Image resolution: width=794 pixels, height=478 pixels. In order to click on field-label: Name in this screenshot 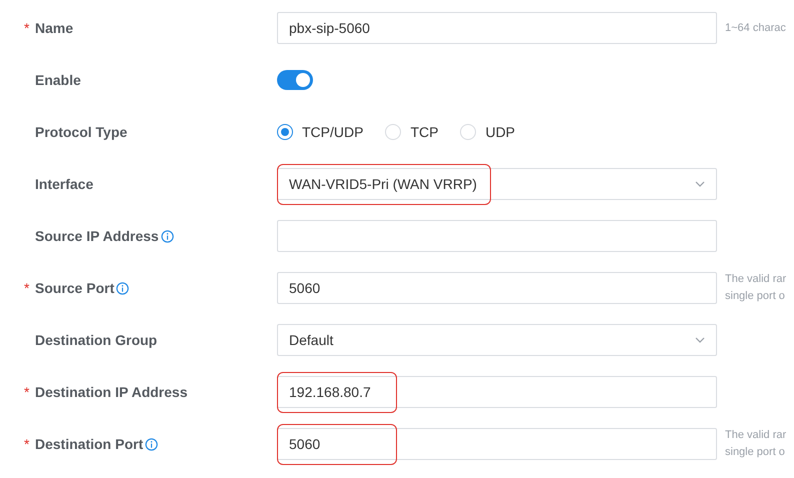, I will do `click(54, 28)`.